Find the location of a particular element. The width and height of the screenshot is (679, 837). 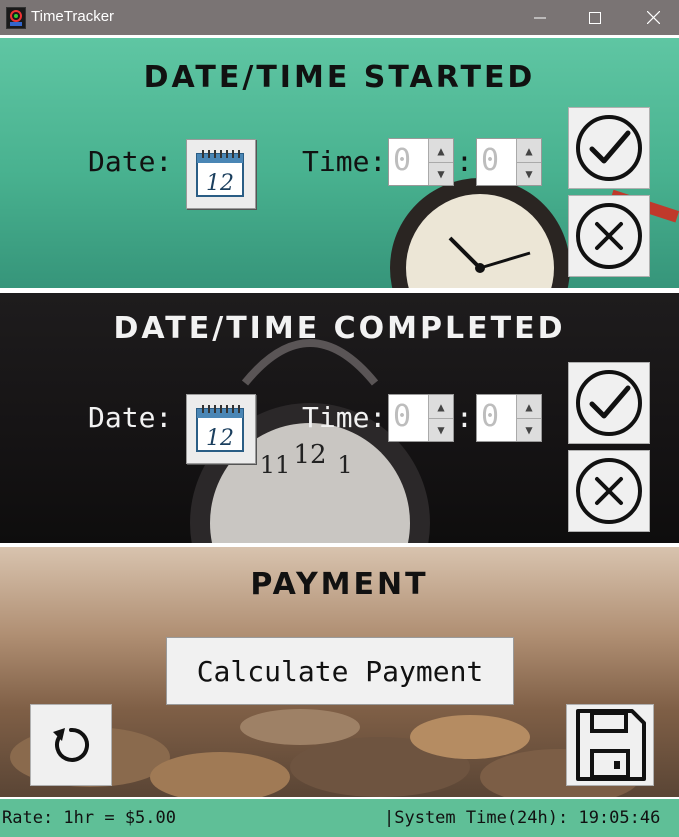

completed-confirm-button is located at coordinates (609, 403).